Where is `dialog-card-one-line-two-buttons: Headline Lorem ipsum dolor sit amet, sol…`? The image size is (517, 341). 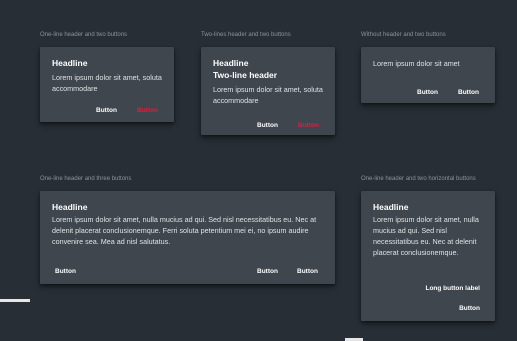
dialog-card-one-line-two-buttons: Headline Lorem ipsum dolor sit amet, sol… is located at coordinates (107, 84).